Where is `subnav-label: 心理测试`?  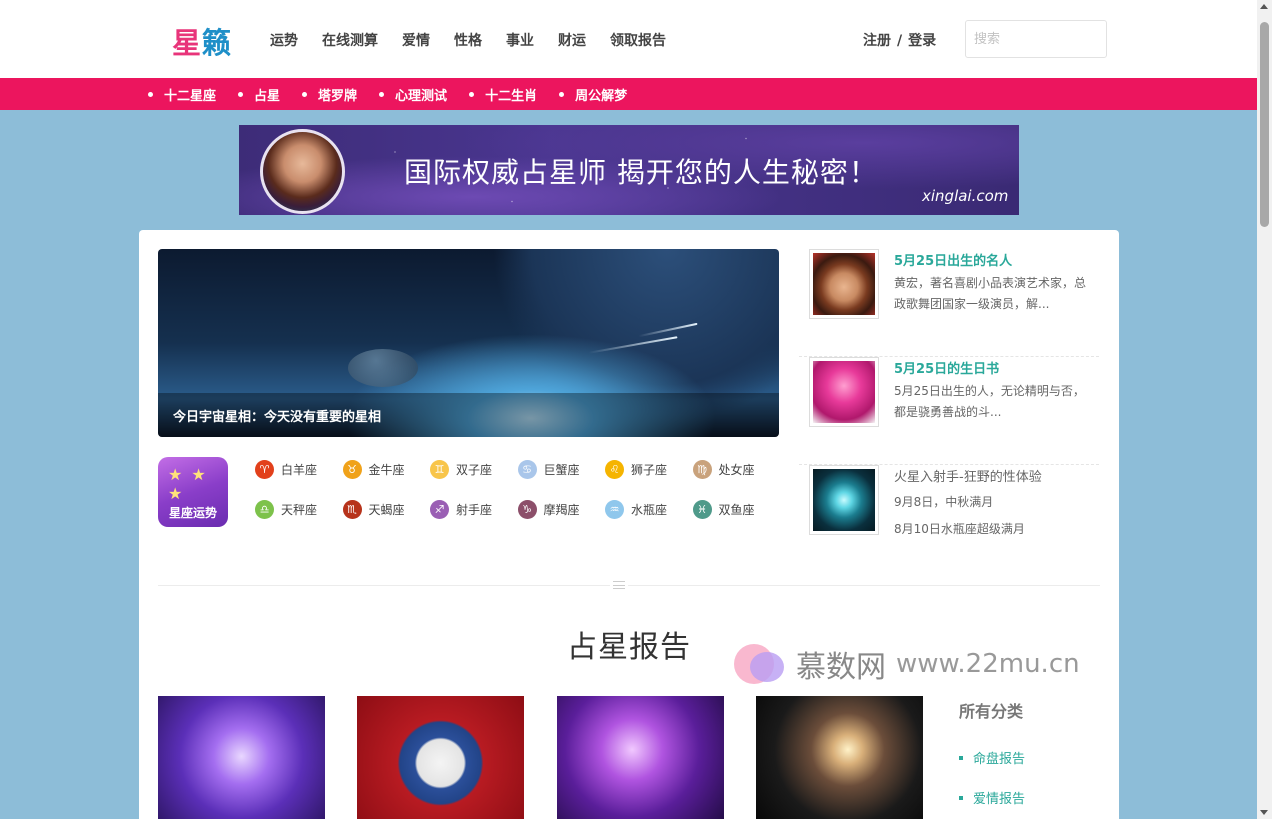
subnav-label: 心理测试 is located at coordinates (421, 96).